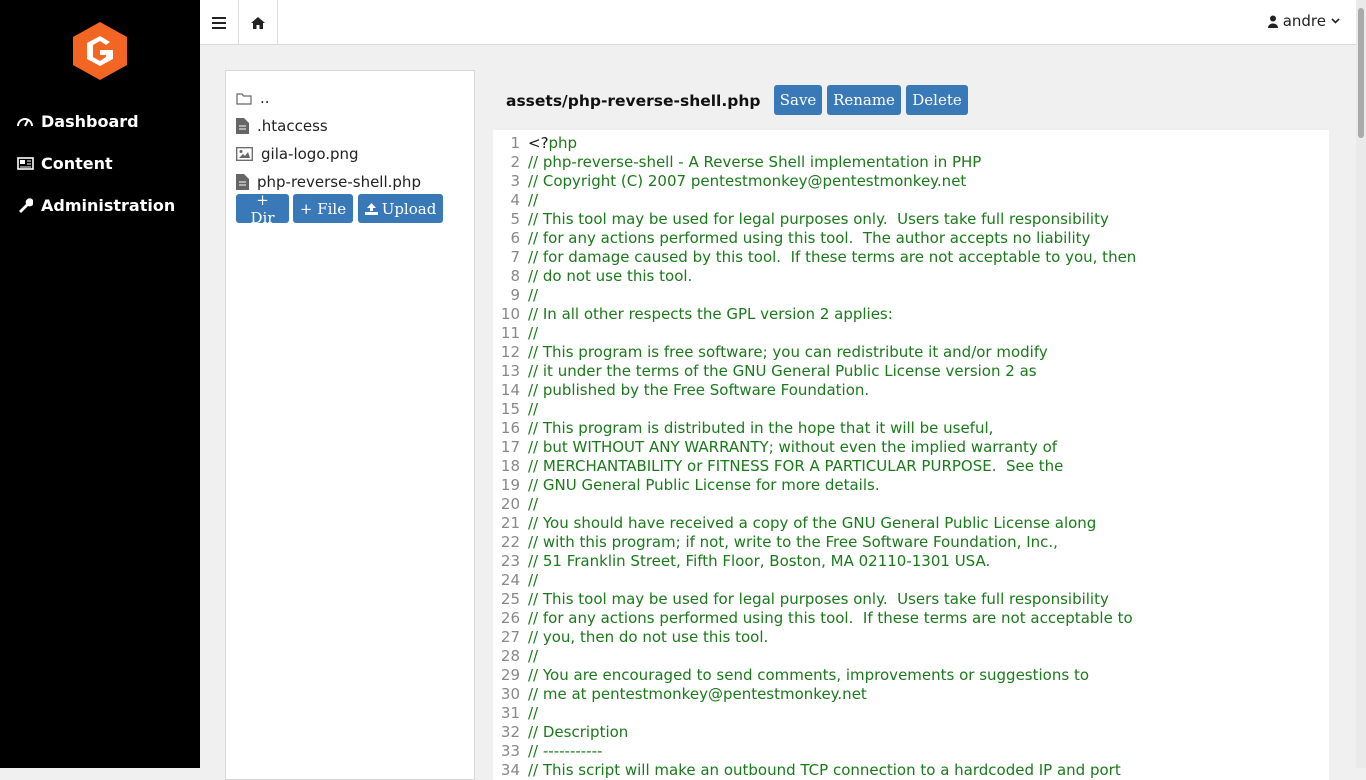 This screenshot has height=780, width=1366. I want to click on nav-dashboard: Dashboard, so click(77, 121).